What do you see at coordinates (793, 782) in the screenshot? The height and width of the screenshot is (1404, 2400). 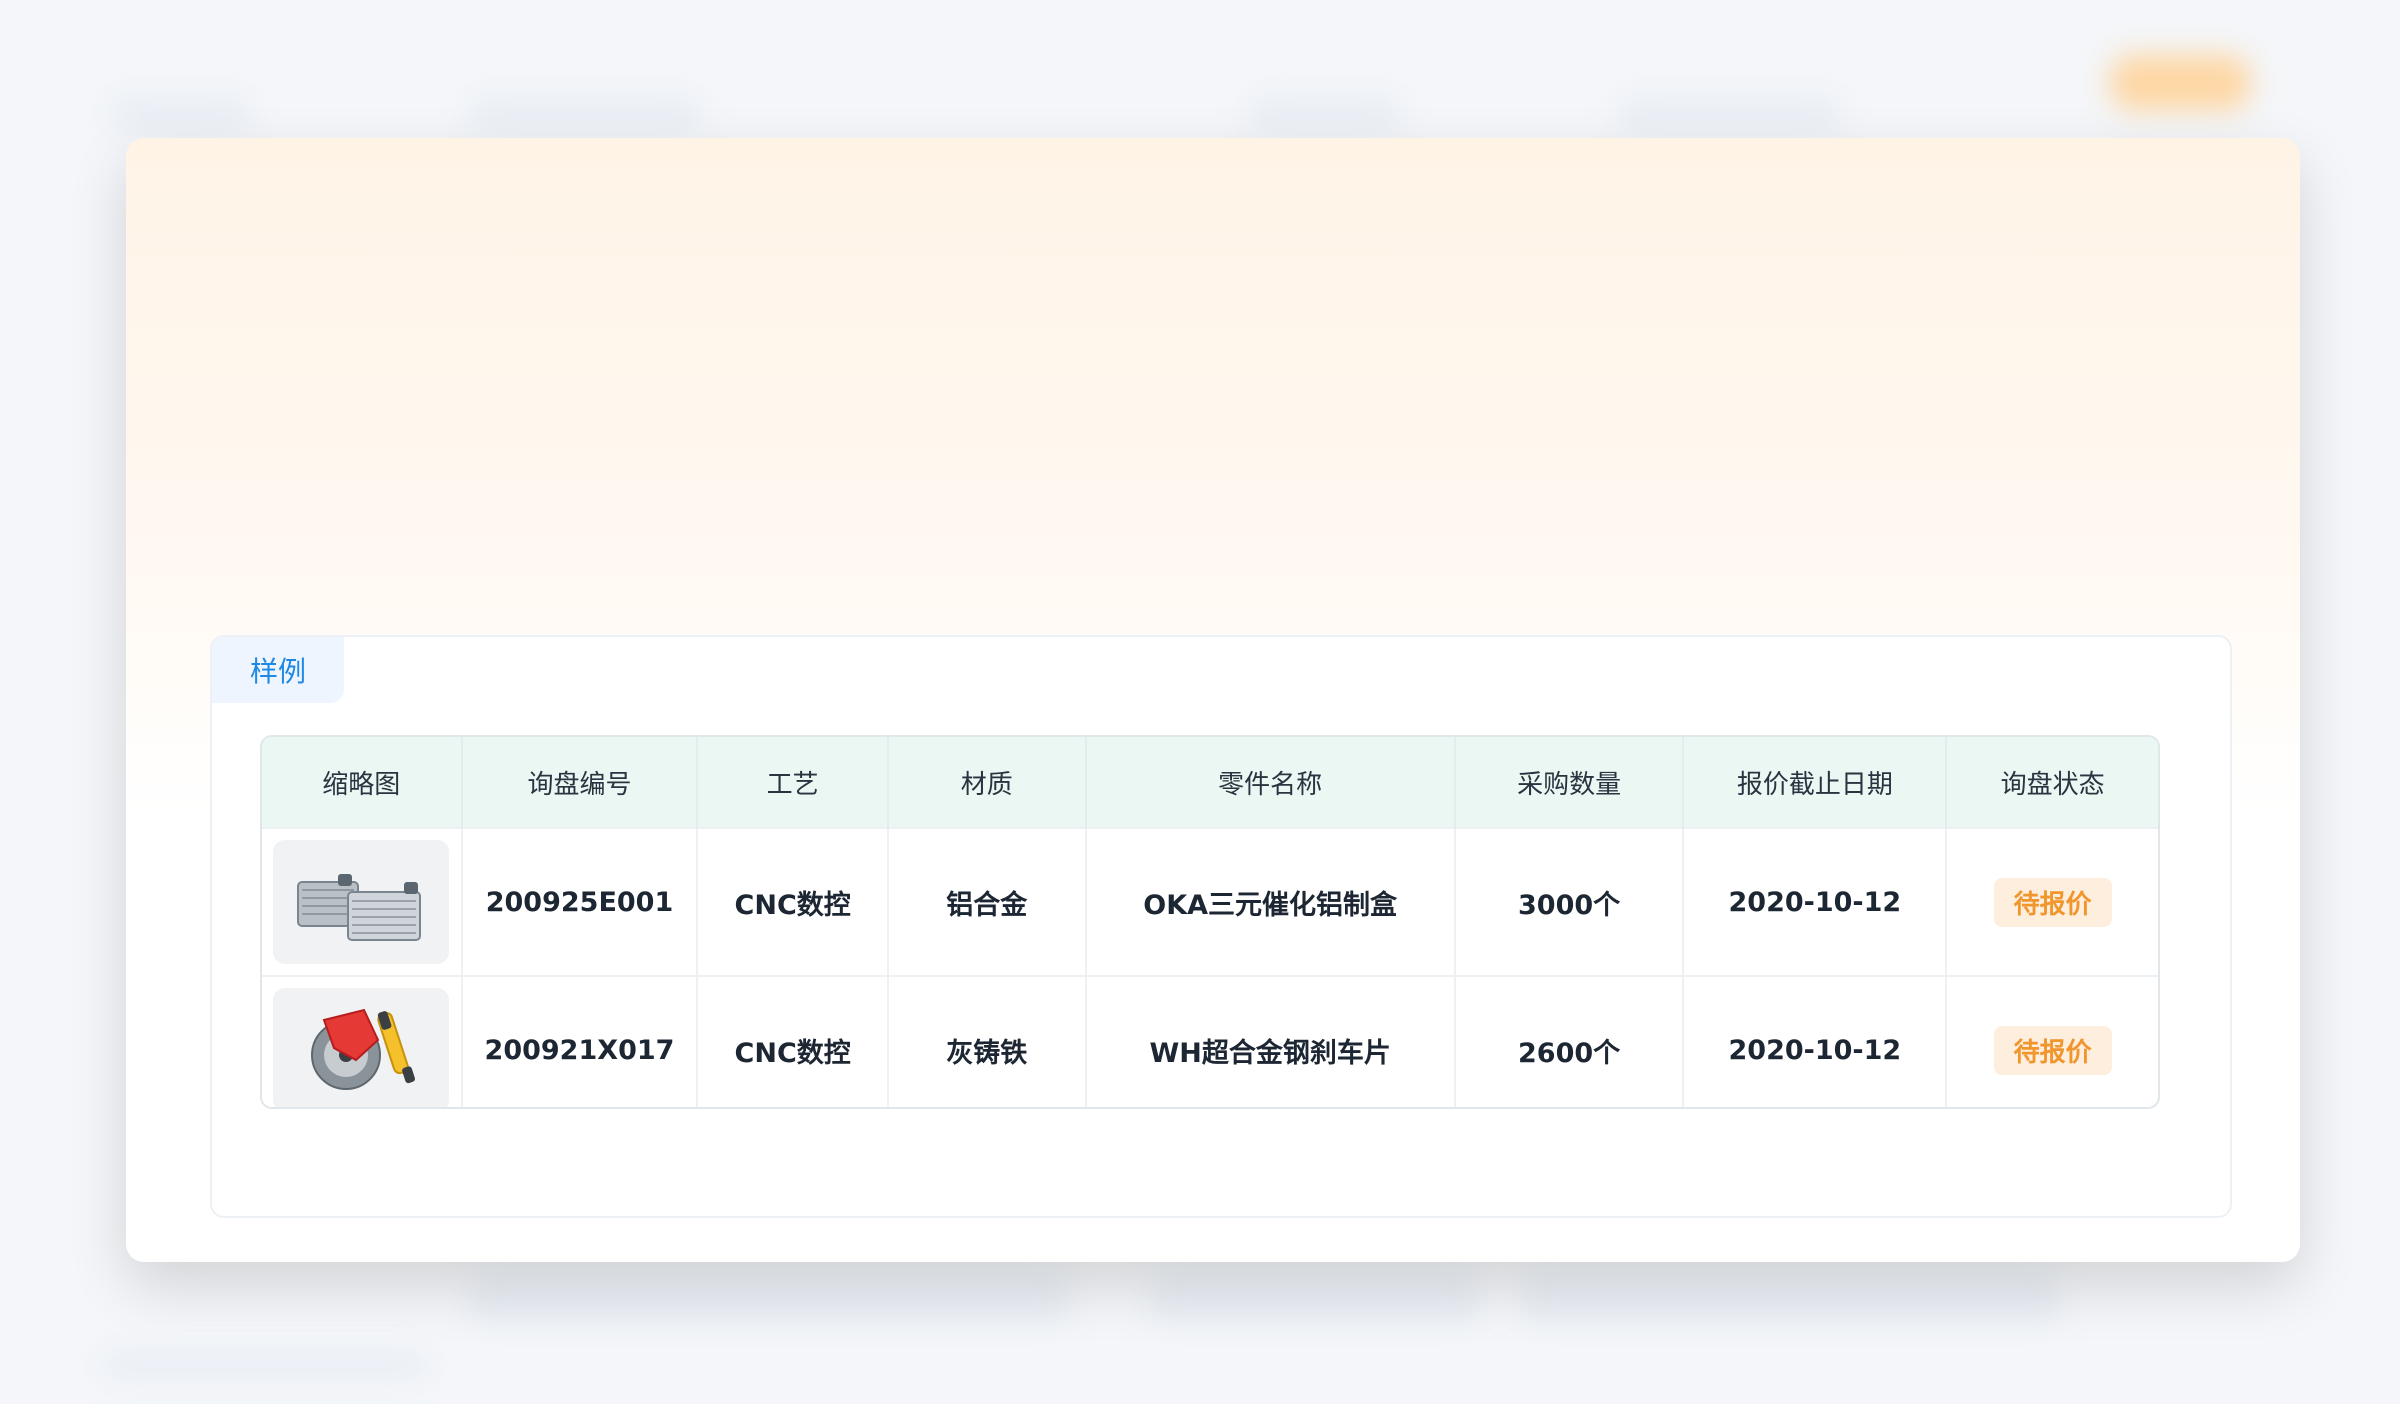 I see `column-header-process: 工艺` at bounding box center [793, 782].